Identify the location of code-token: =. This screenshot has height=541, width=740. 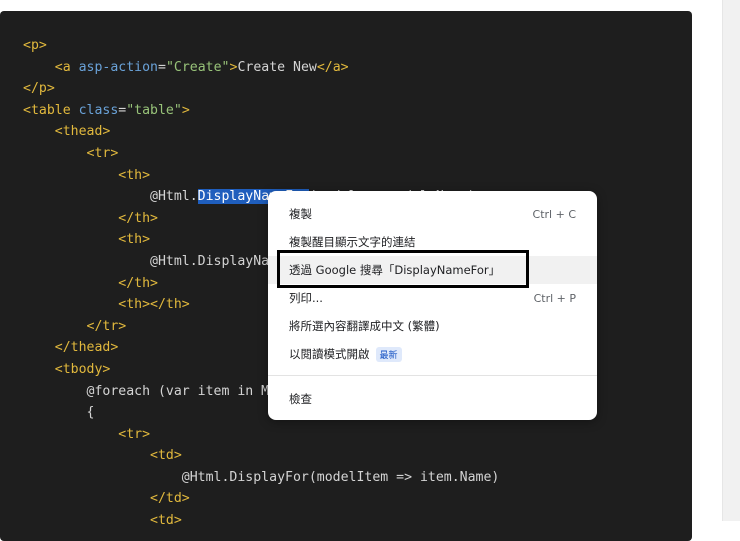
(162, 67).